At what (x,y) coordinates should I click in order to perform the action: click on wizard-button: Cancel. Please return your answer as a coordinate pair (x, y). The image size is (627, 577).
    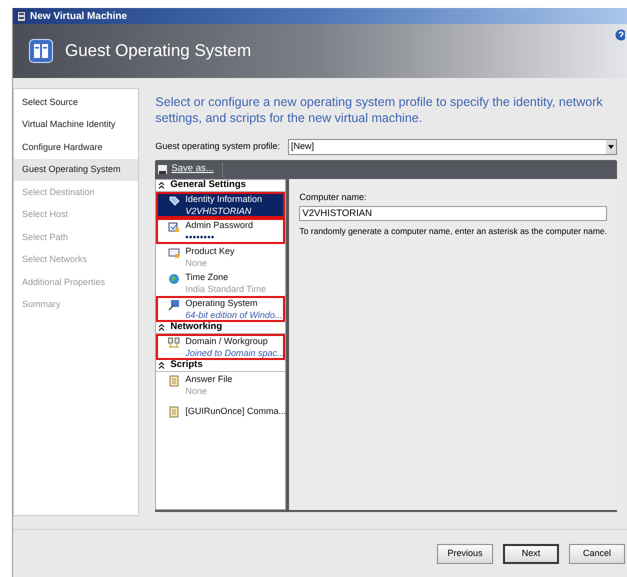
    Looking at the image, I should click on (597, 554).